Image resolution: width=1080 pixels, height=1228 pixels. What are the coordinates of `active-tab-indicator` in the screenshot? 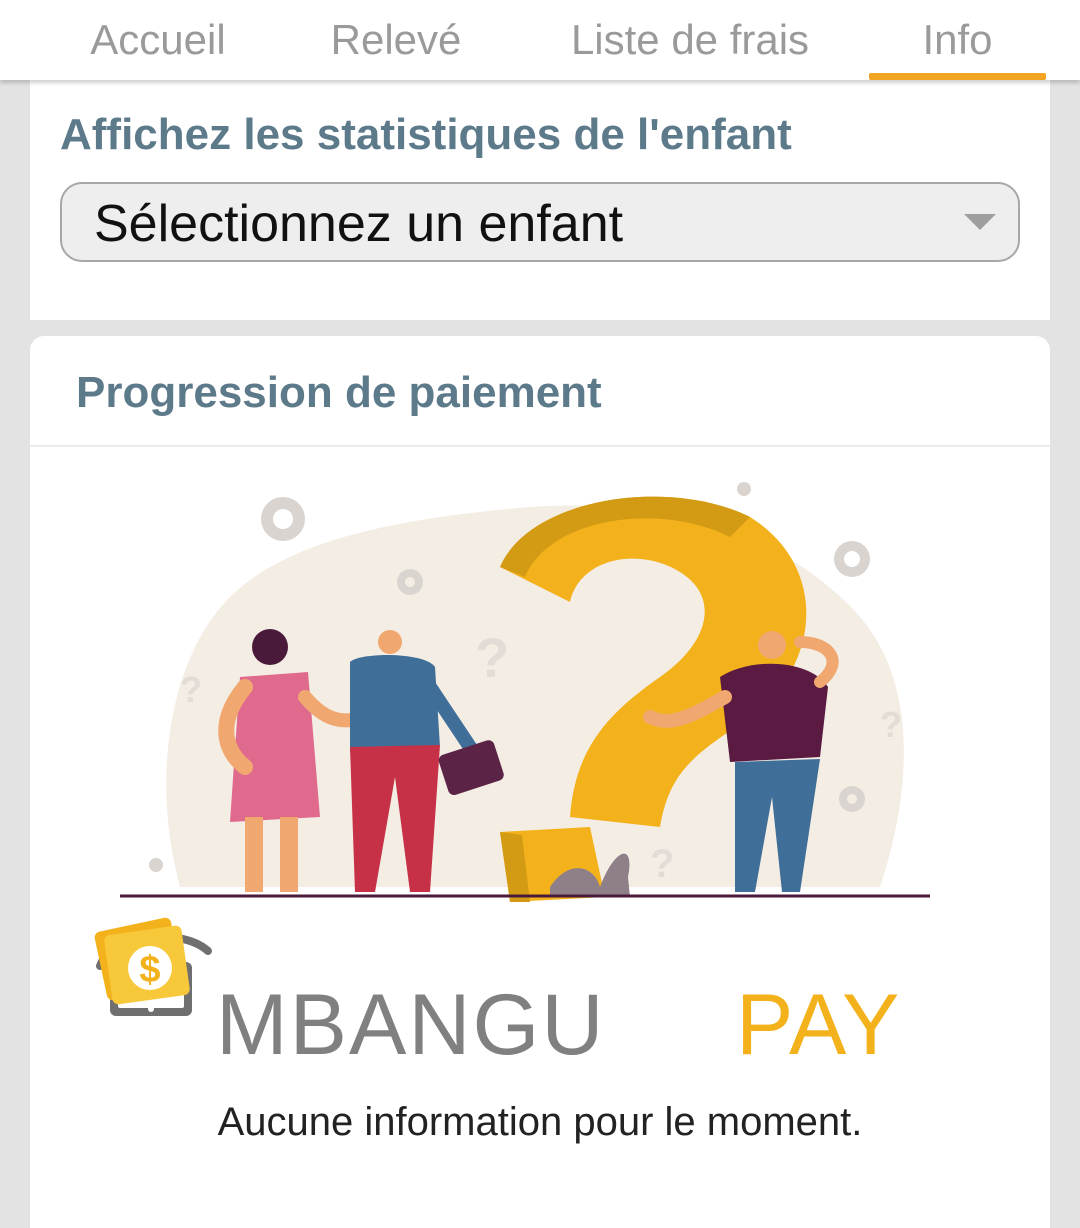 It's located at (957, 76).